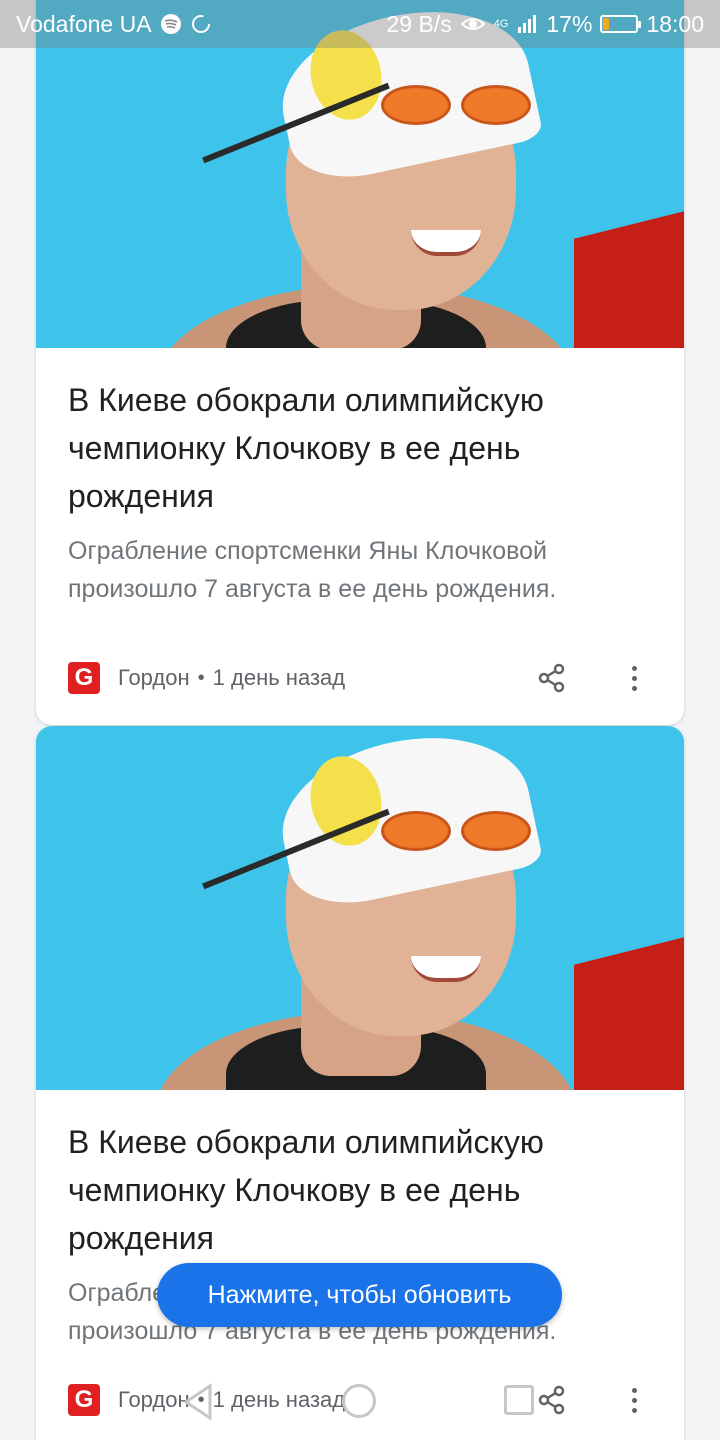 The height and width of the screenshot is (1440, 720). I want to click on sync-icon, so click(200, 24).